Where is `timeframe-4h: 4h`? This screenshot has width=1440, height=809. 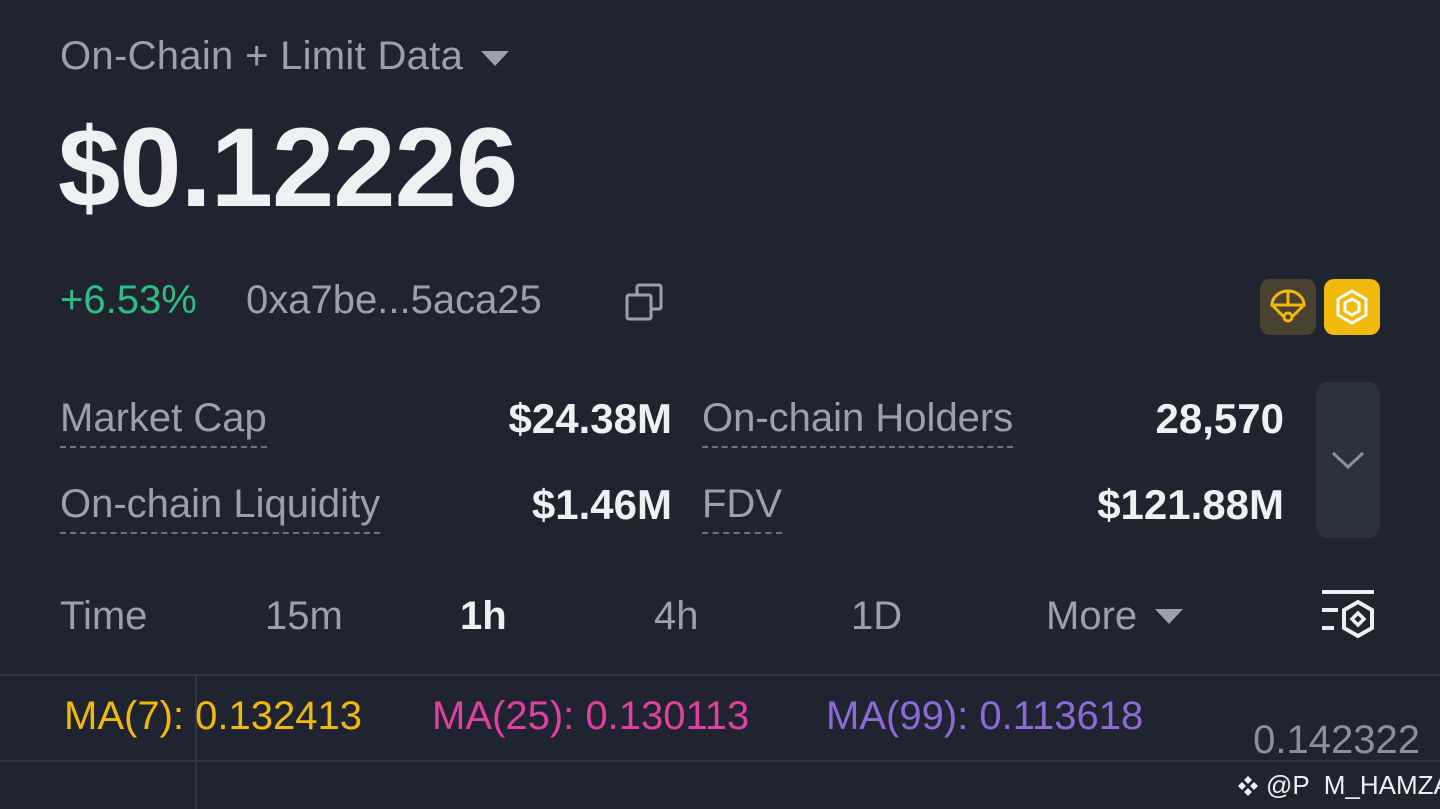 timeframe-4h: 4h is located at coordinates (676, 616).